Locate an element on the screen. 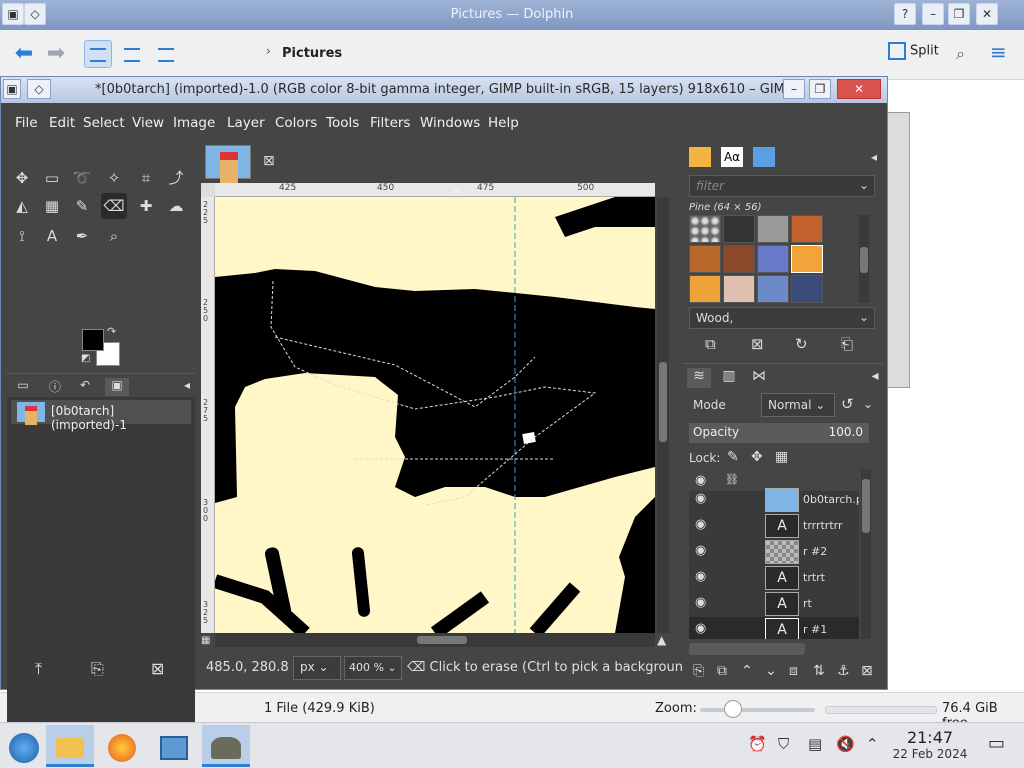 The height and width of the screenshot is (768, 1024). layers-scrollbar is located at coordinates (866, 554).